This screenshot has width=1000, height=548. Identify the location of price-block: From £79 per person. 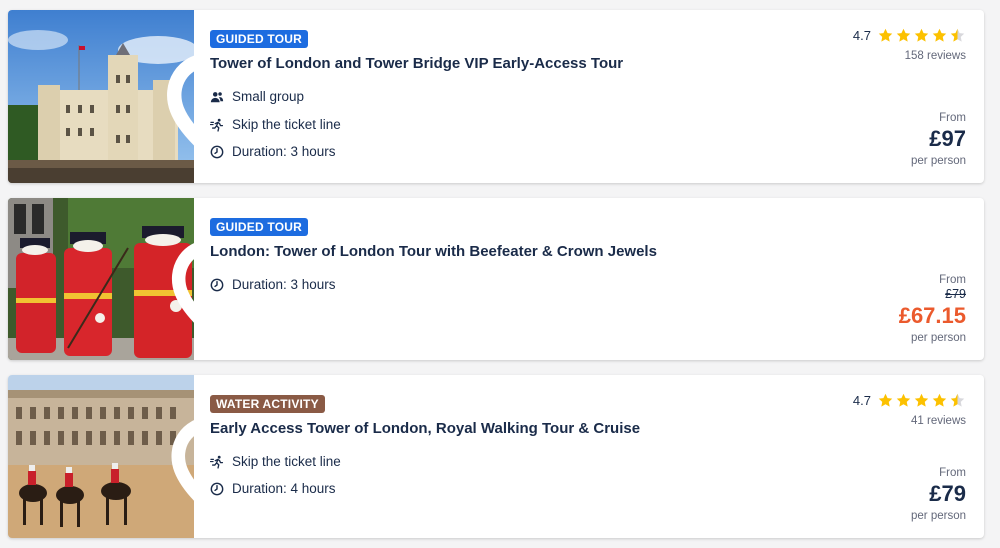
(938, 495).